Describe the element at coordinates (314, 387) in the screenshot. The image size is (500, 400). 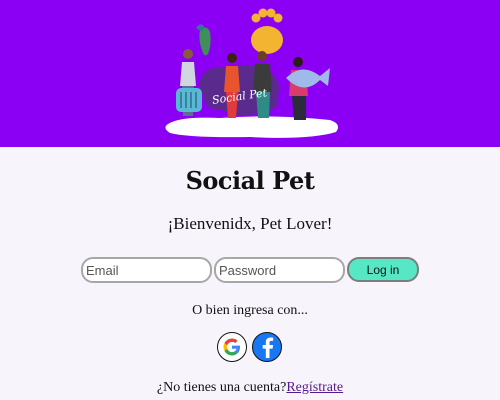
I see `register-link: Regístrate` at that location.